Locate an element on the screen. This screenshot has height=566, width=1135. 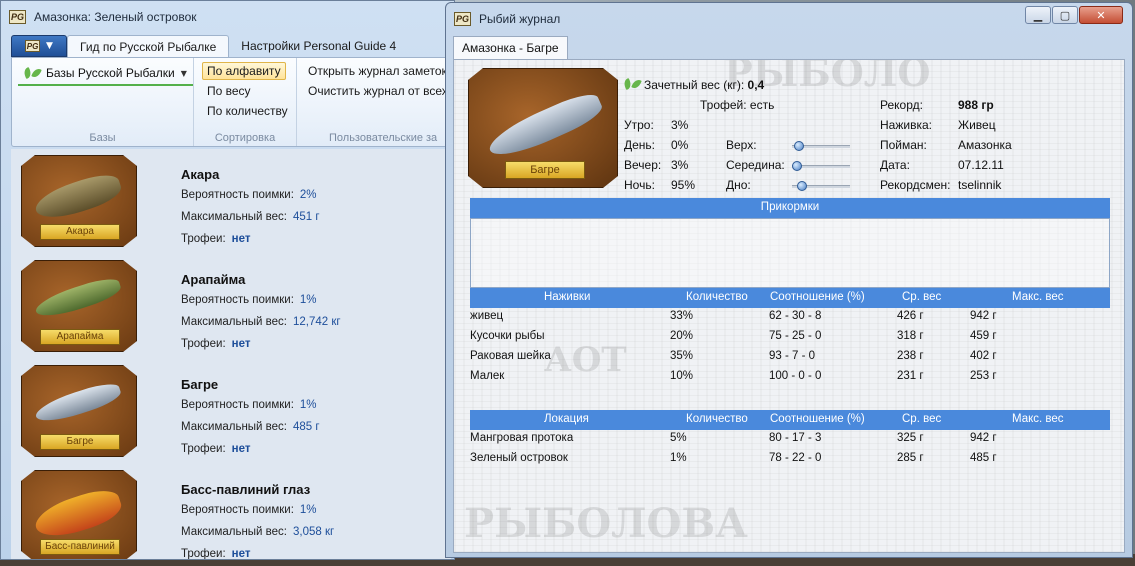
row-name-cell: Кусочки рыбы is located at coordinates (507, 336).